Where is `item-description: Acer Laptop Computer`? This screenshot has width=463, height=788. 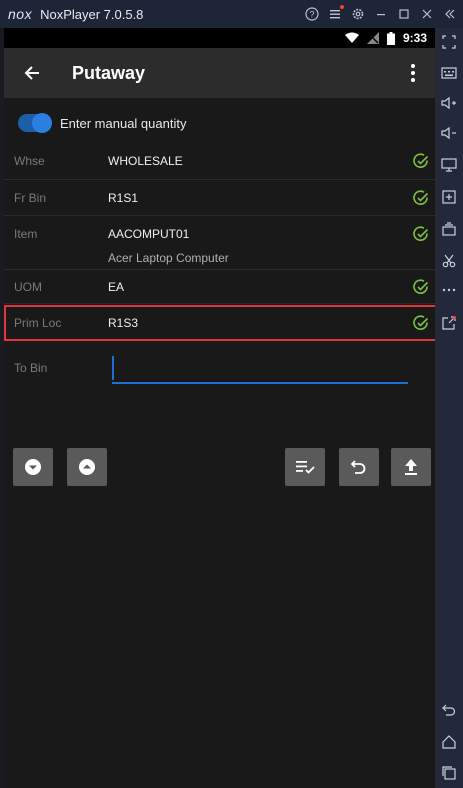 item-description: Acer Laptop Computer is located at coordinates (168, 258).